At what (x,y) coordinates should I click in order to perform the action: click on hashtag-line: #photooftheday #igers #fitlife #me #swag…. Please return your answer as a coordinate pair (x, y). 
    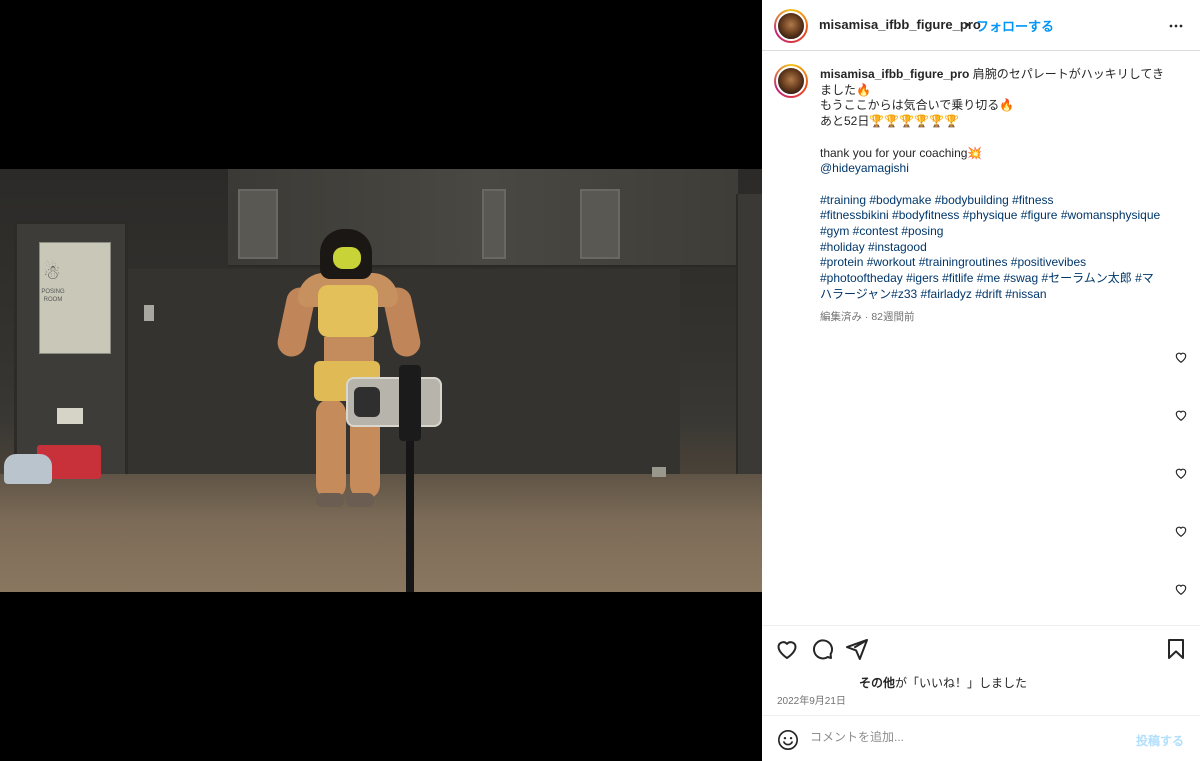
    Looking at the image, I should click on (1000, 279).